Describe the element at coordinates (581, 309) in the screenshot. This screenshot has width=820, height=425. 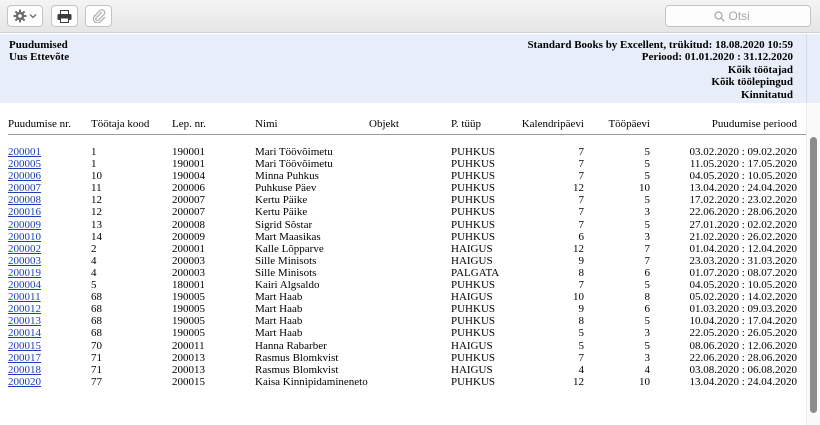
I see `calendar-days: 9` at that location.